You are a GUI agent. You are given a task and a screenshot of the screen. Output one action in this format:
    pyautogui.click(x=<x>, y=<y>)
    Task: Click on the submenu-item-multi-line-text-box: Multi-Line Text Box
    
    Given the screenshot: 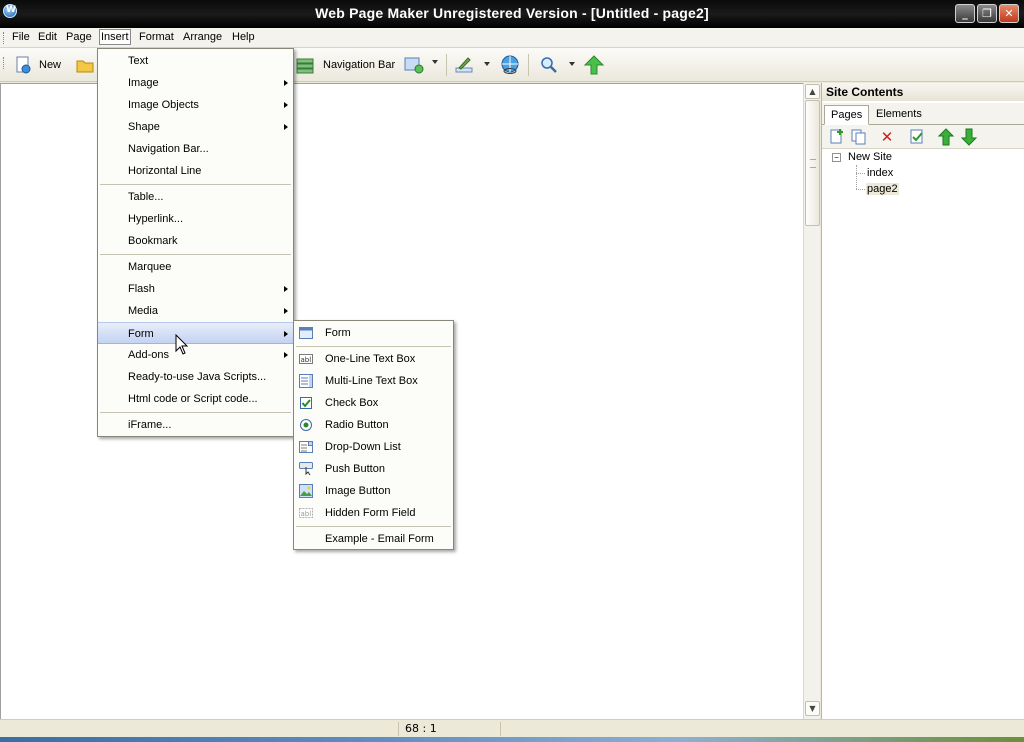 What is the action you would take?
    pyautogui.click(x=373, y=381)
    